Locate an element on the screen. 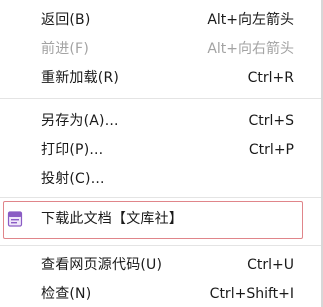  menu-item-inspect: 检查(N) Ctrl+Shift+I is located at coordinates (160, 294).